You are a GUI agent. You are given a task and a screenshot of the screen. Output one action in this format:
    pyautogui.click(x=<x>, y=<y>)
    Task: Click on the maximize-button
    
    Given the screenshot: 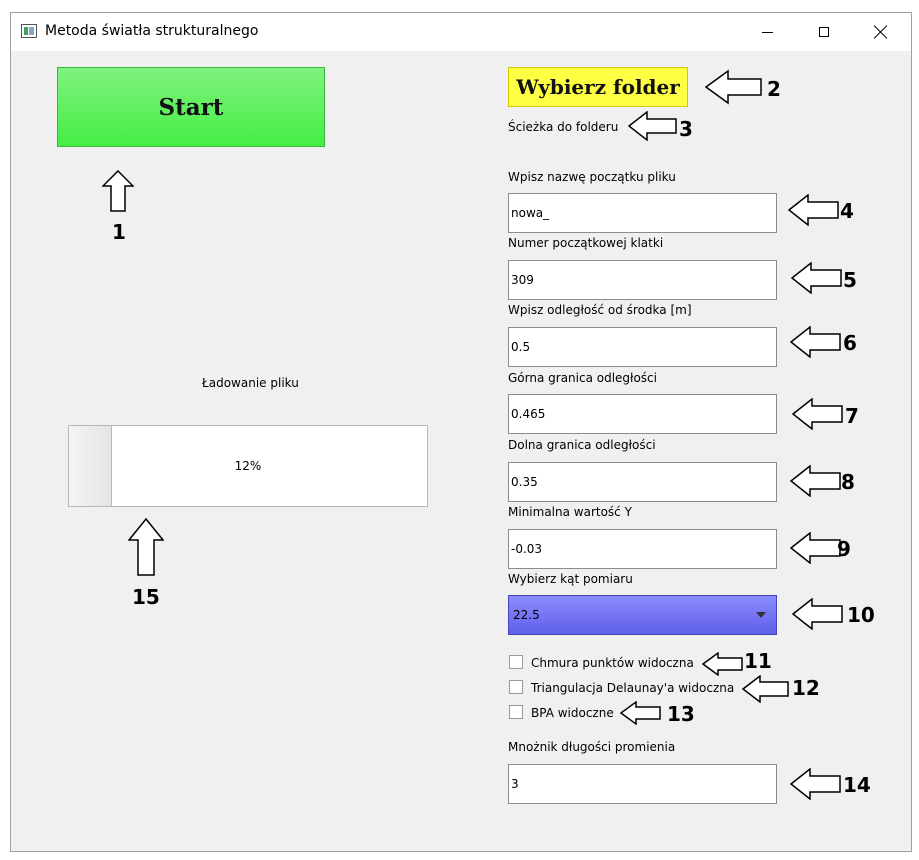 What is the action you would take?
    pyautogui.click(x=824, y=32)
    